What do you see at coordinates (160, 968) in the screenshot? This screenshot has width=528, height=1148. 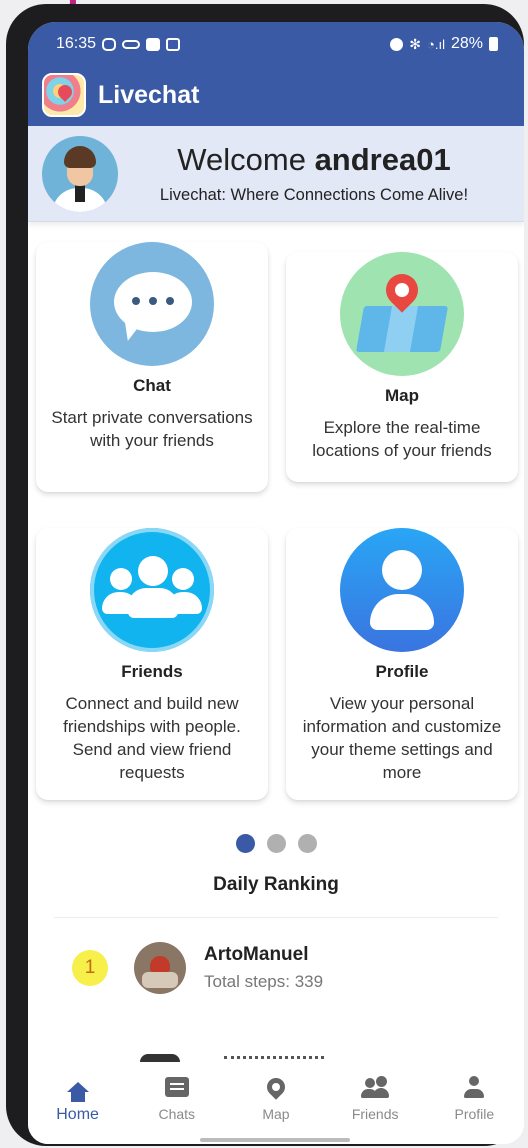 I see `ranked-user-avatar` at bounding box center [160, 968].